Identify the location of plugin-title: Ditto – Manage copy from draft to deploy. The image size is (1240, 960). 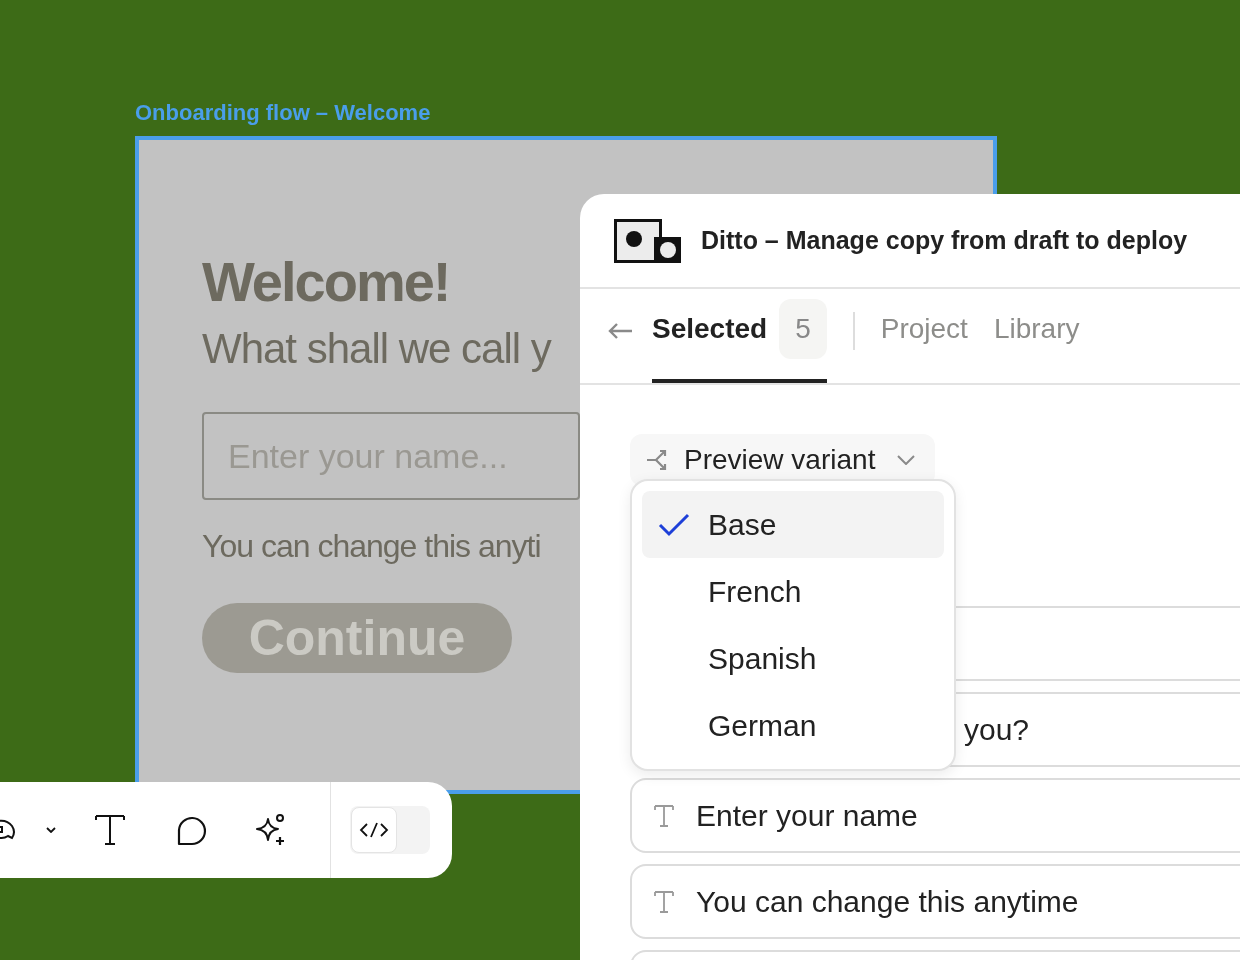
(944, 240).